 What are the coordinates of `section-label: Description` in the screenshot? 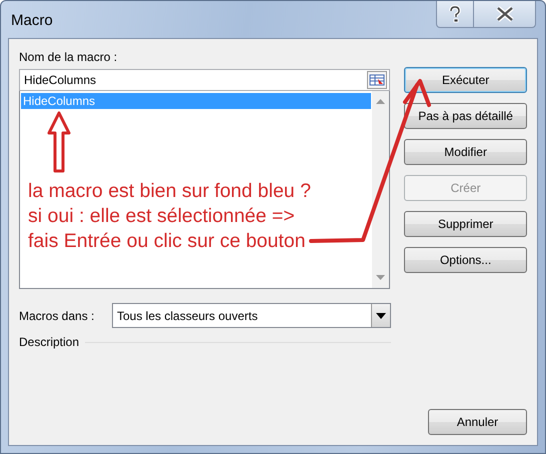 It's located at (49, 342).